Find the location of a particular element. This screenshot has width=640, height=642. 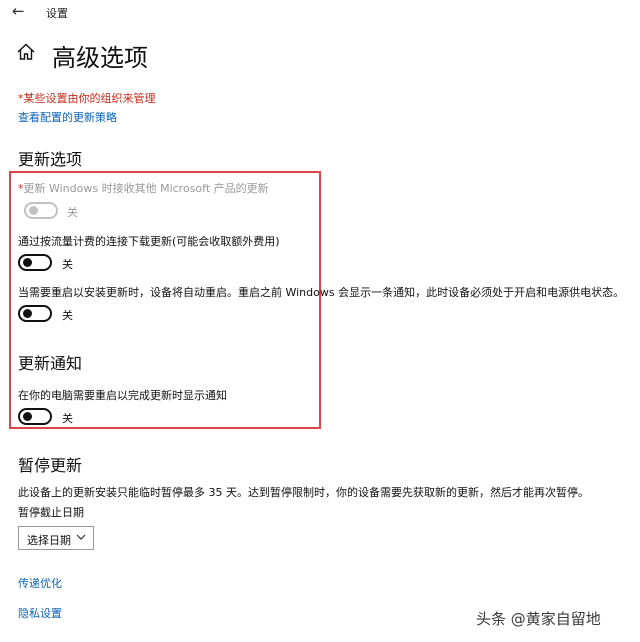

back-button: ← is located at coordinates (18, 11).